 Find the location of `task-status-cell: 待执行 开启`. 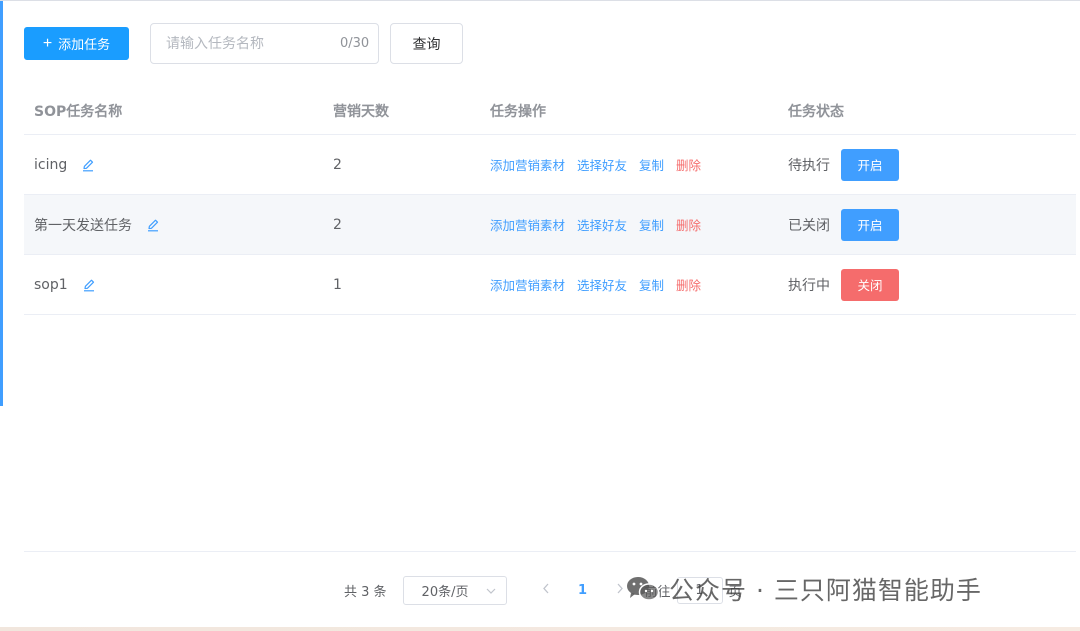

task-status-cell: 待执行 开启 is located at coordinates (843, 164).